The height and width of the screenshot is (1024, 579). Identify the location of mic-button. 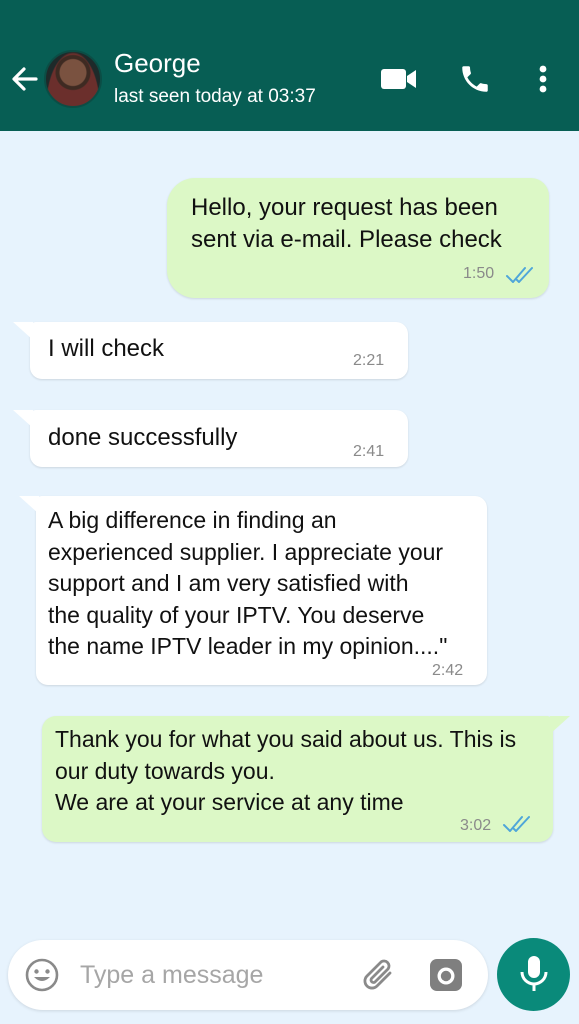
(533, 974).